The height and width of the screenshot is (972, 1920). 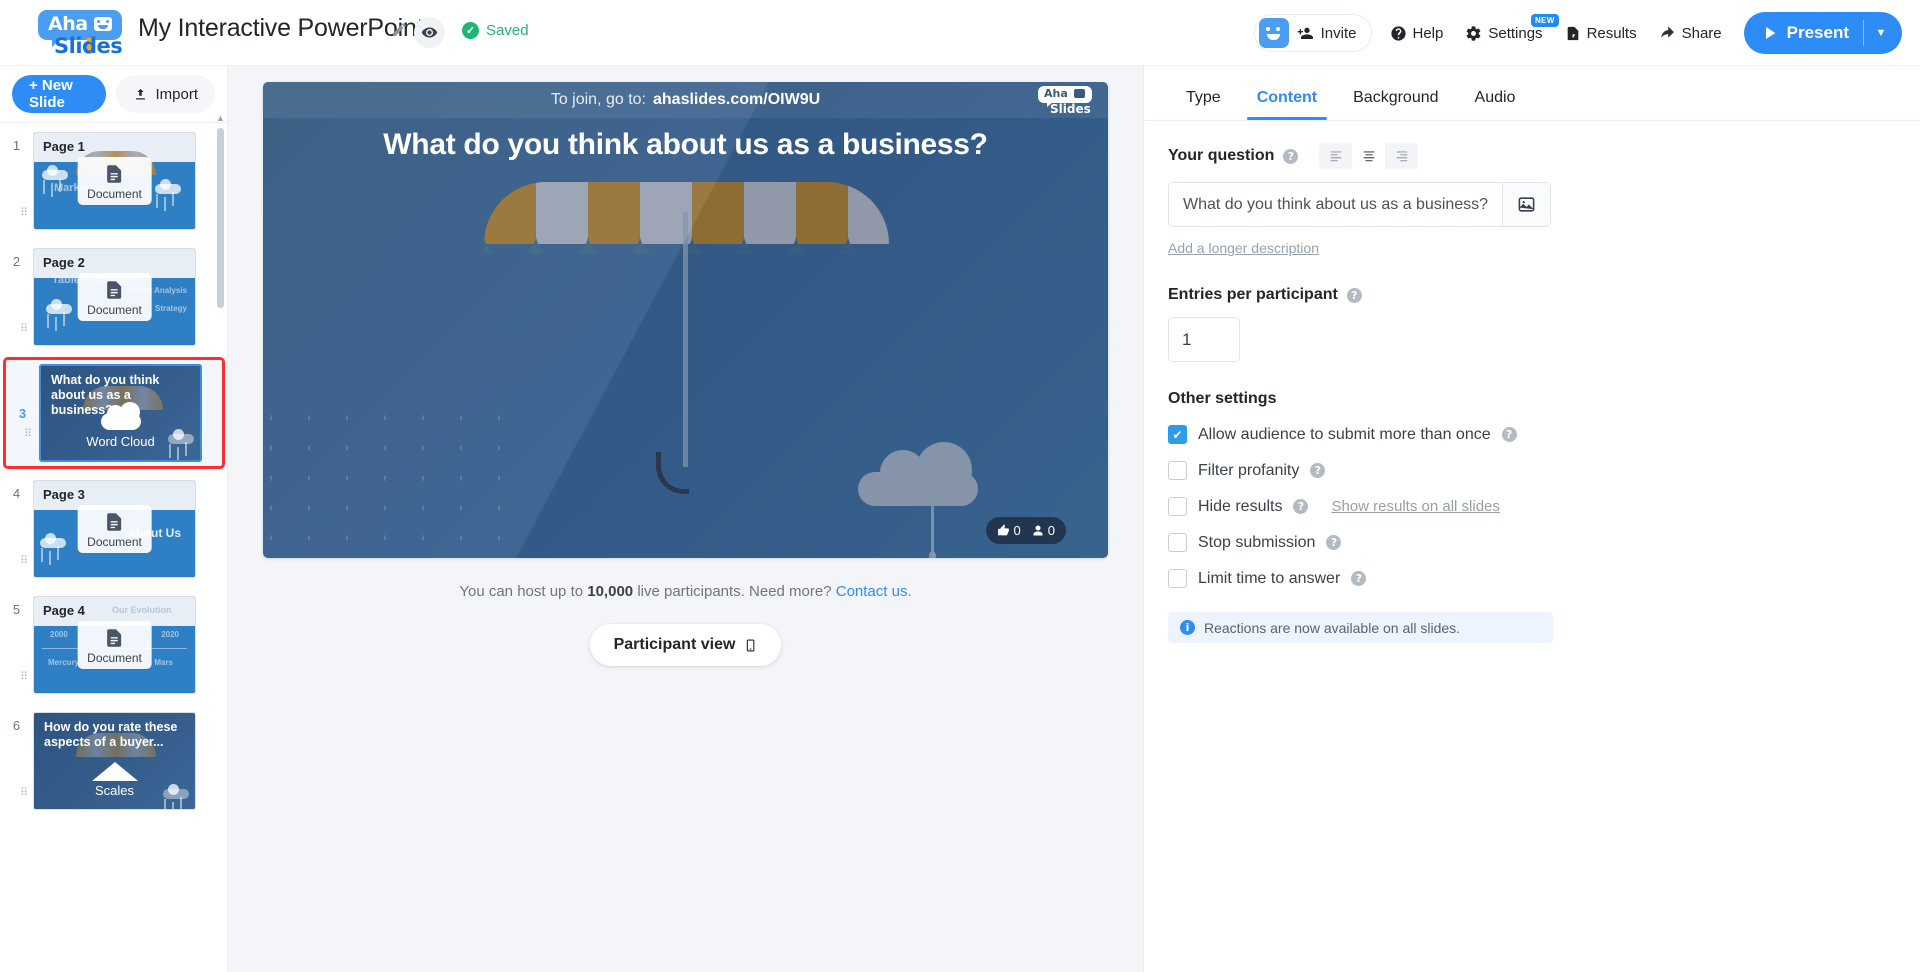 What do you see at coordinates (1530, 578) in the screenshot?
I see `checkbox-row-limit-time: Limit time to answer ?` at bounding box center [1530, 578].